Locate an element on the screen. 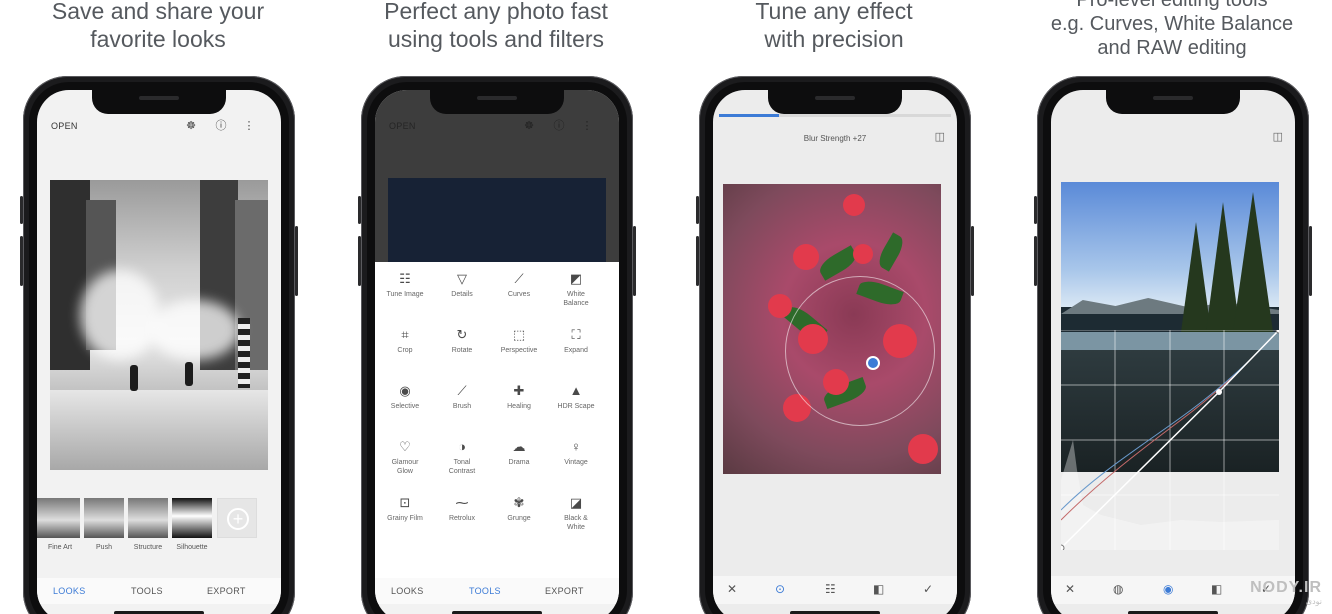 This screenshot has width=1332, height=614. parameter-readout: Blur Strength +27 is located at coordinates (835, 138).